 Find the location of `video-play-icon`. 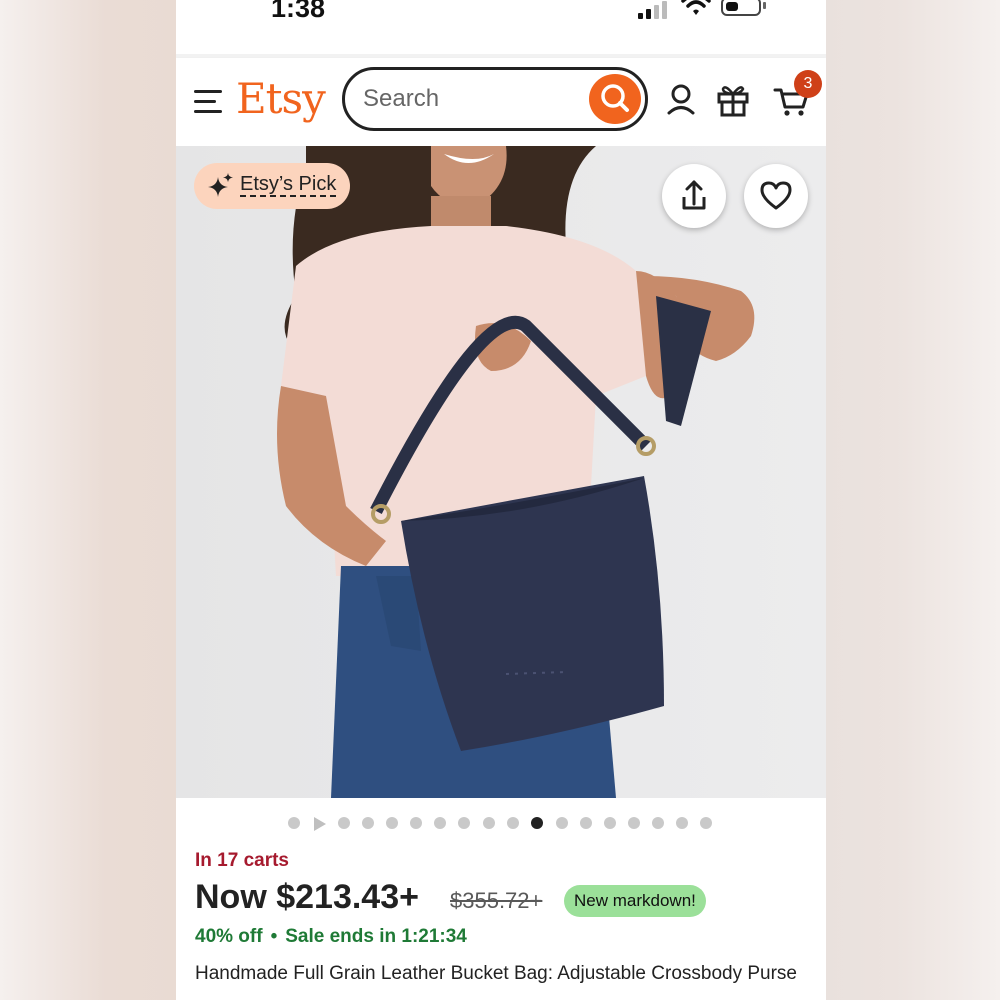

video-play-icon is located at coordinates (320, 824).